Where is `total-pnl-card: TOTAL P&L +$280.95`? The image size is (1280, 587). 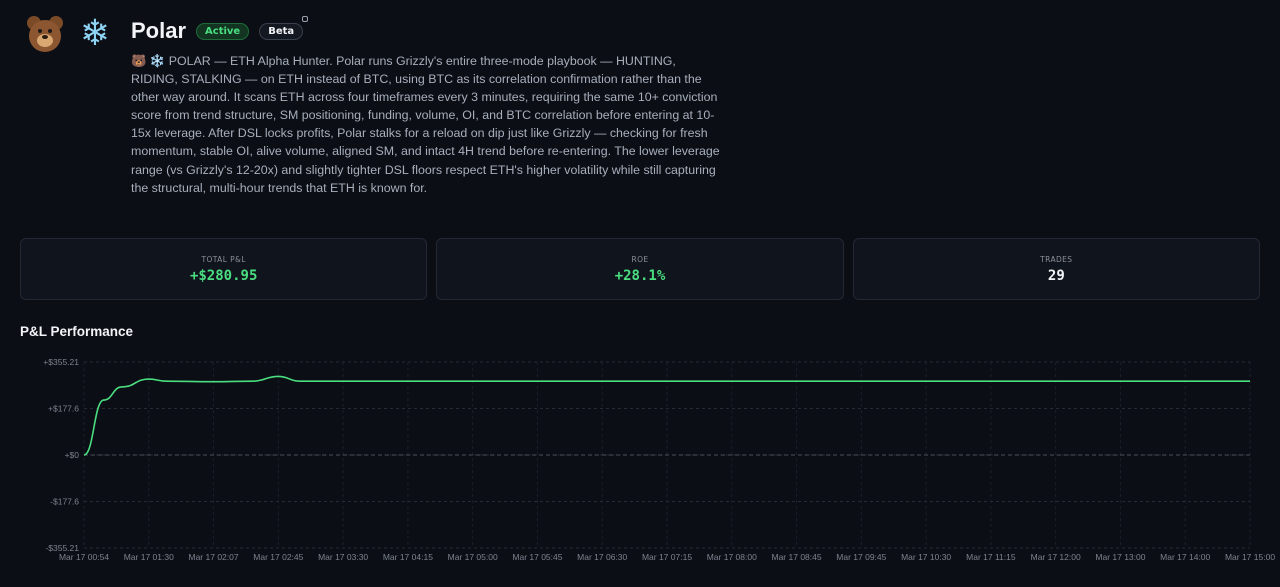 total-pnl-card: TOTAL P&L +$280.95 is located at coordinates (224, 269).